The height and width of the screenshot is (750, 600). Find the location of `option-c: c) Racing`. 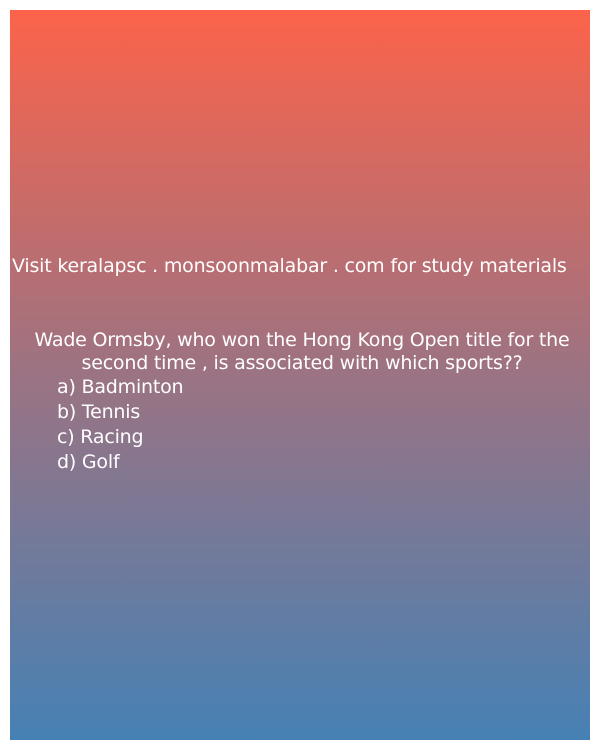

option-c: c) Racing is located at coordinates (100, 437).